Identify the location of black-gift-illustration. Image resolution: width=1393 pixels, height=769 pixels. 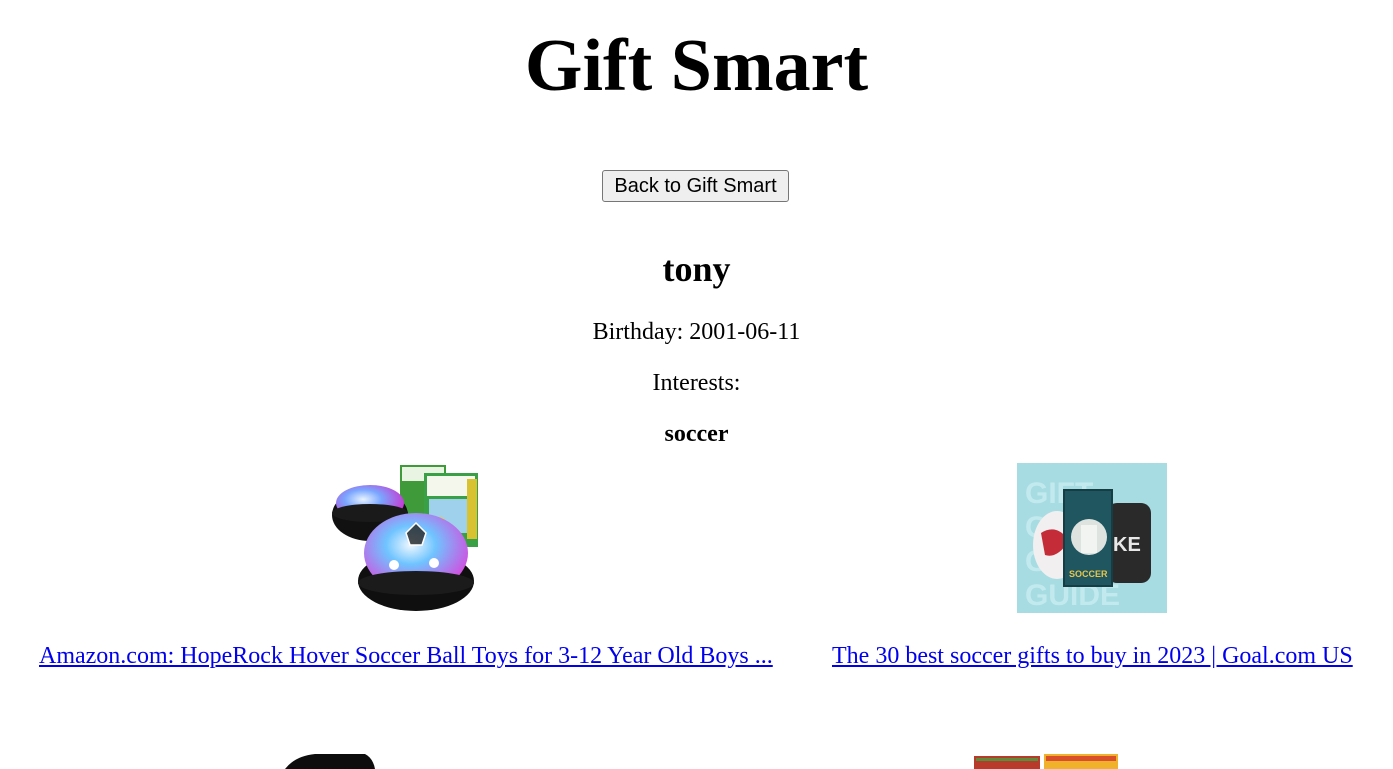
(330, 761).